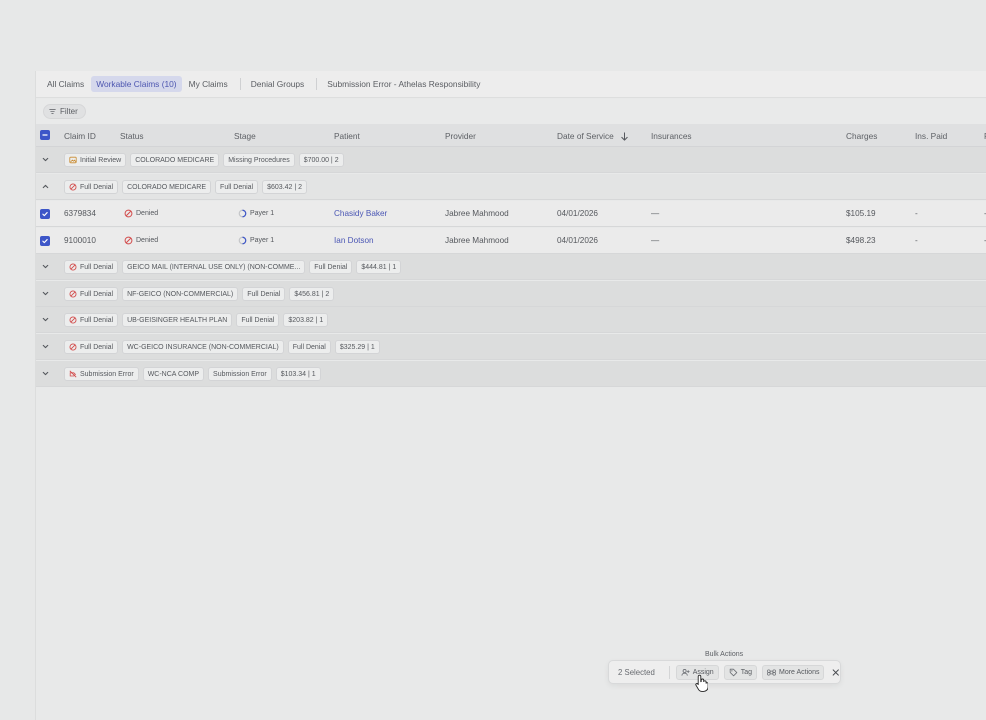  What do you see at coordinates (931, 136) in the screenshot?
I see `column-ins-paid: Ins. Paid` at bounding box center [931, 136].